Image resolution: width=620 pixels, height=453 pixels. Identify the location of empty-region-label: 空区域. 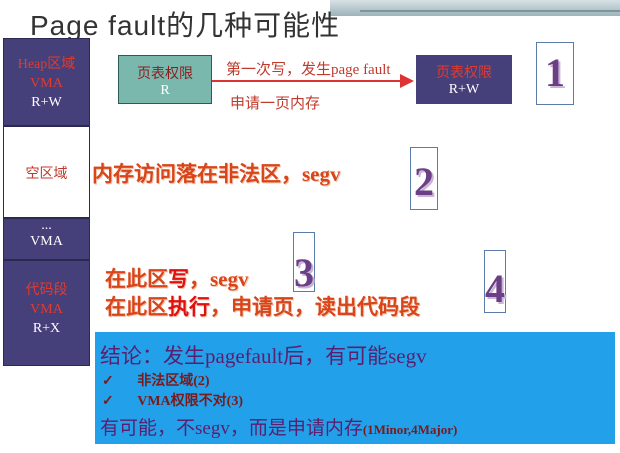
(46, 174).